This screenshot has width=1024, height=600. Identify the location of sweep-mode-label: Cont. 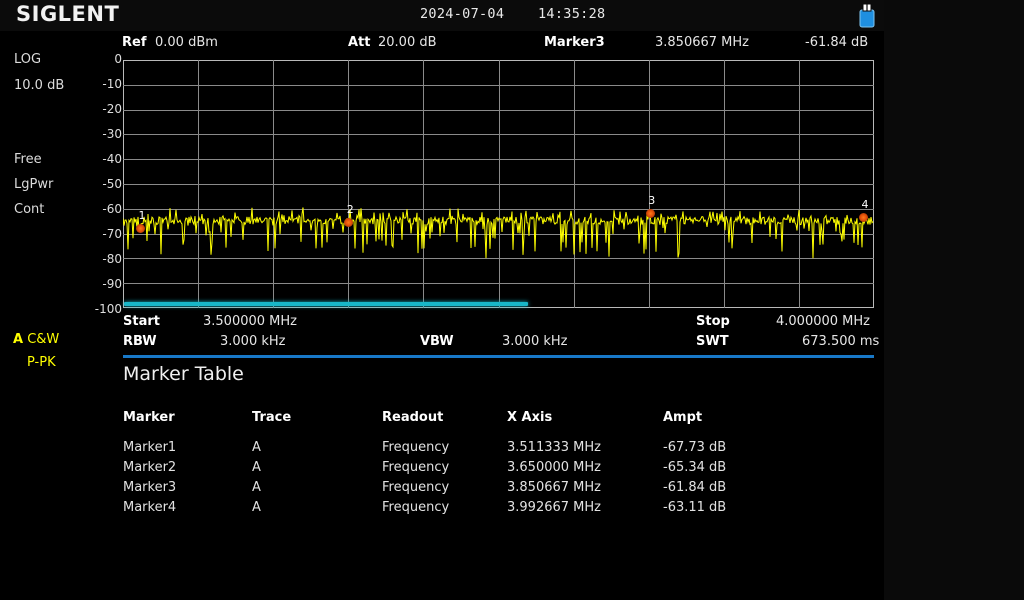
(29, 209).